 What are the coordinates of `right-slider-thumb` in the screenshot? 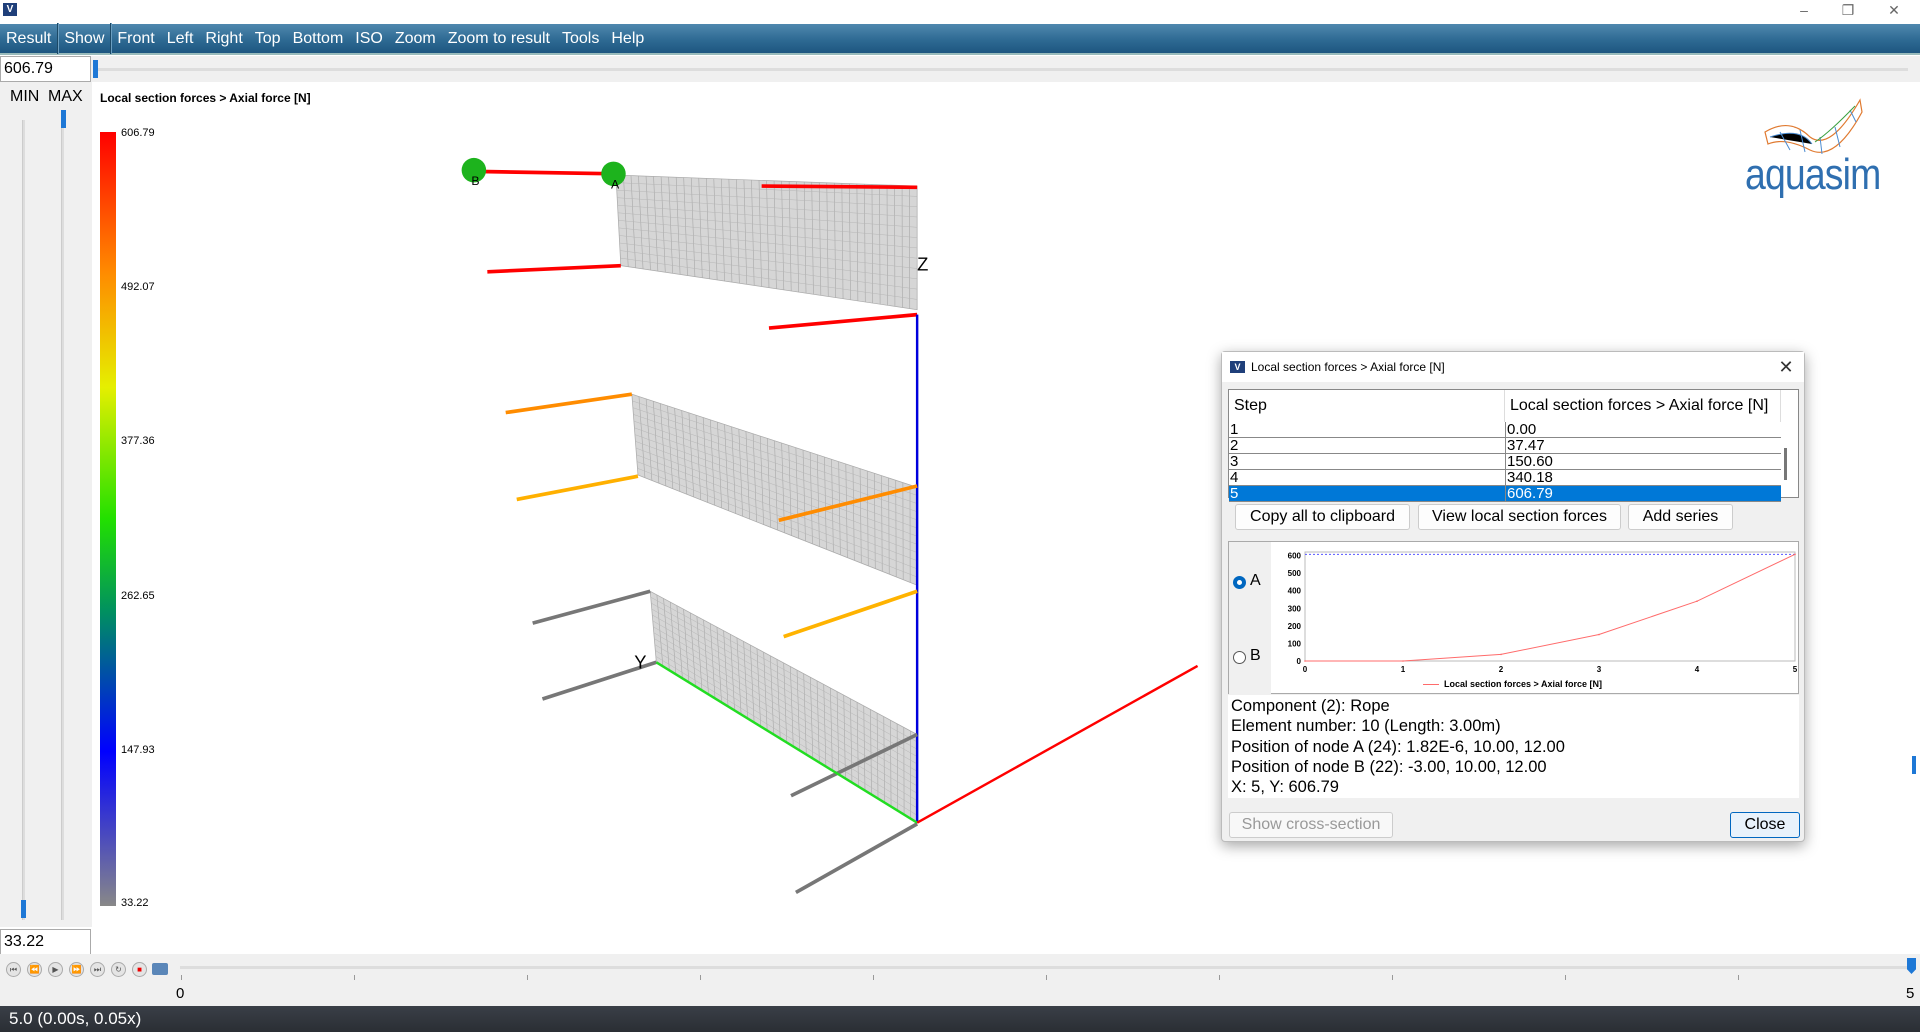 It's located at (1914, 765).